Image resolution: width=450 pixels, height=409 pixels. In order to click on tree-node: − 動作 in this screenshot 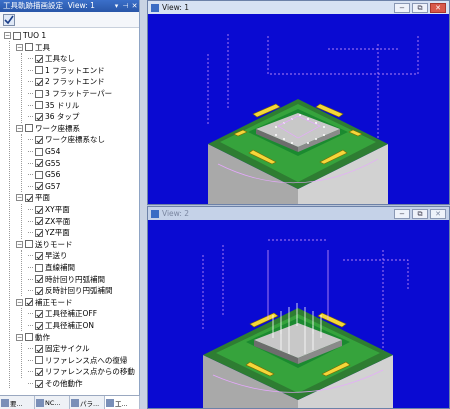, I will do `click(33, 337)`.